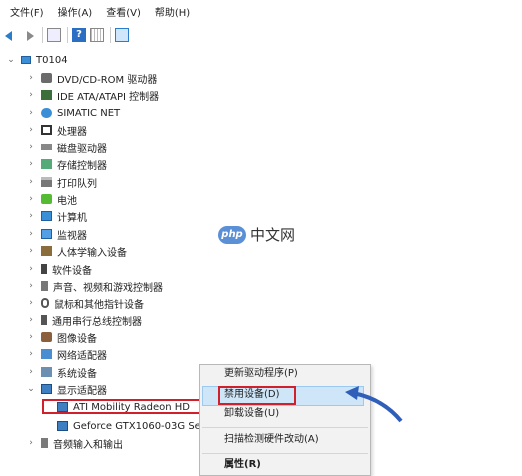 The width and height of the screenshot is (522, 476). What do you see at coordinates (172, 11) in the screenshot?
I see `menu-help: 帮助(H)` at bounding box center [172, 11].